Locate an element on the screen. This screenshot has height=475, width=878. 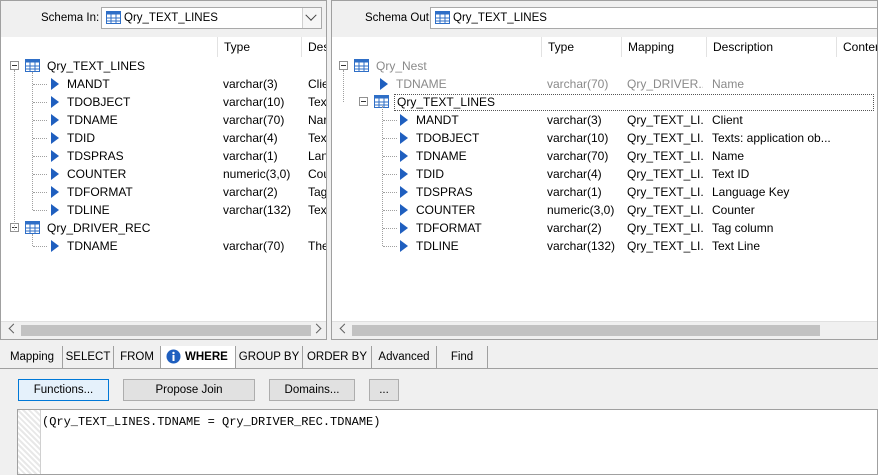
header-mapping: Mapping is located at coordinates (663, 47).